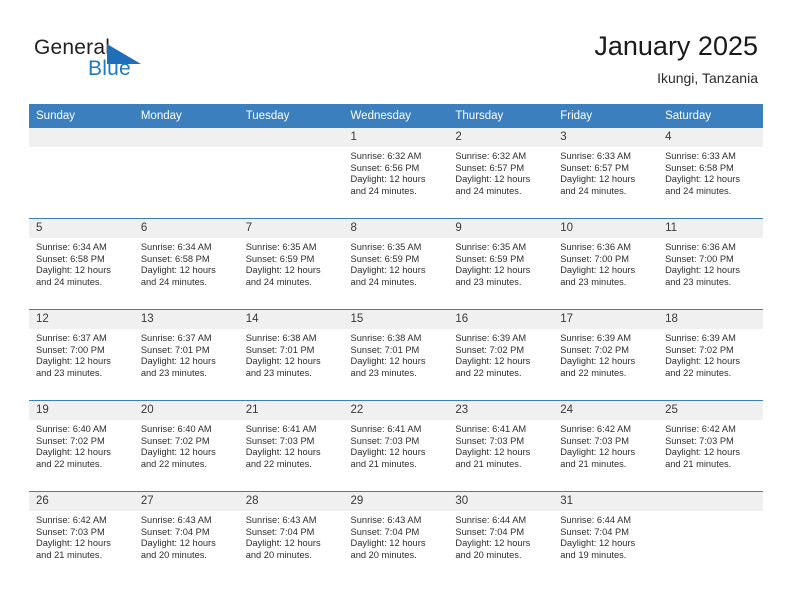 The image size is (792, 612). What do you see at coordinates (186, 319) in the screenshot?
I see `day-number: 13` at bounding box center [186, 319].